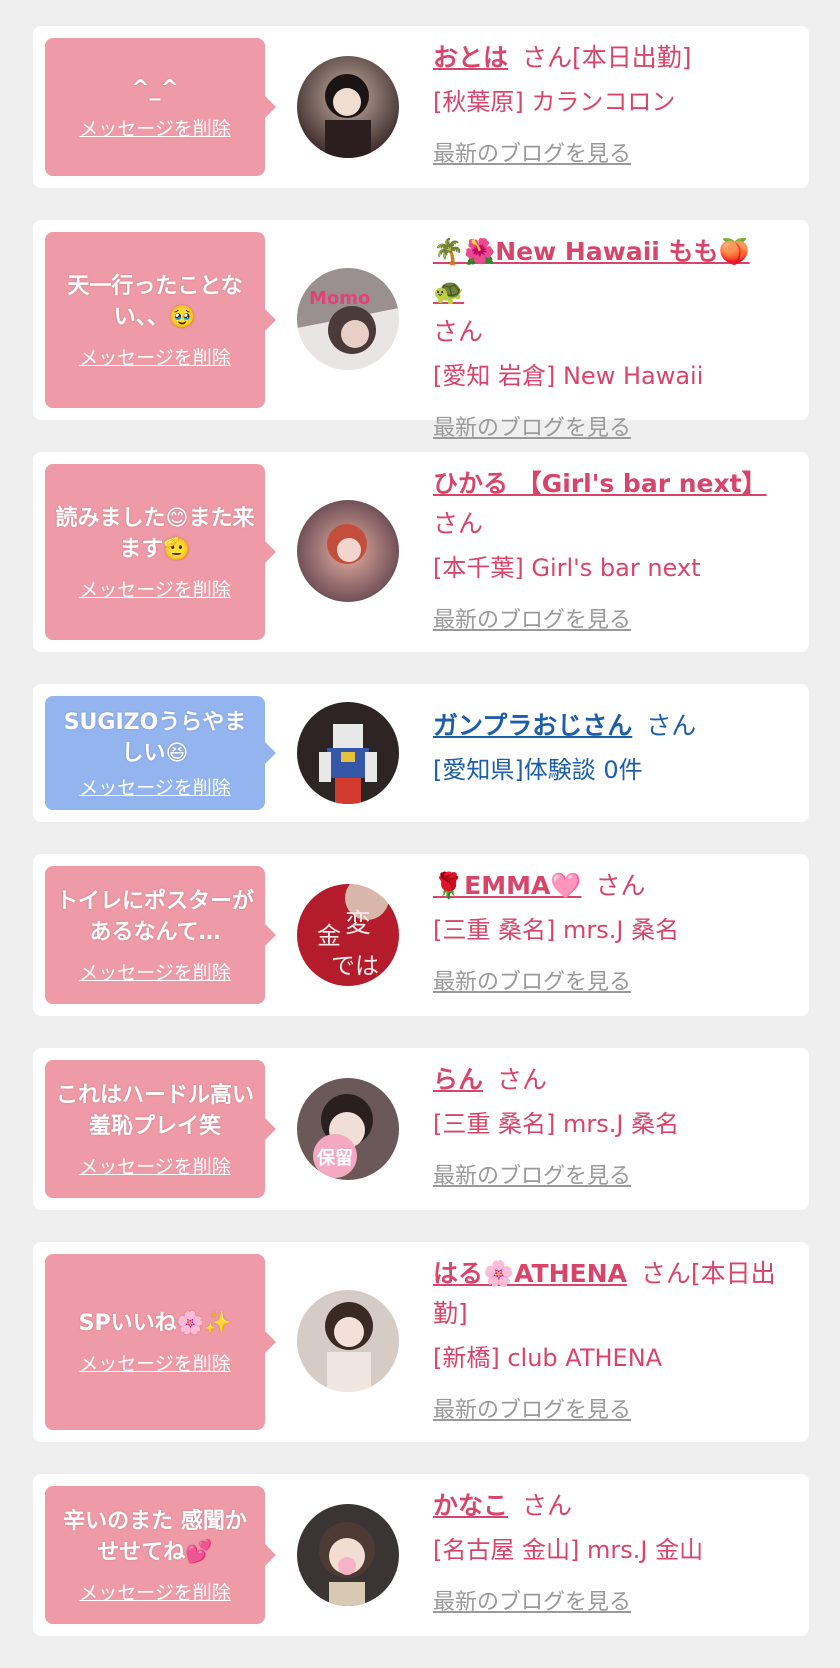  Describe the element at coordinates (154, 1110) in the screenshot. I see `message-text: これはハードル高い羞恥プレイ笑` at that location.